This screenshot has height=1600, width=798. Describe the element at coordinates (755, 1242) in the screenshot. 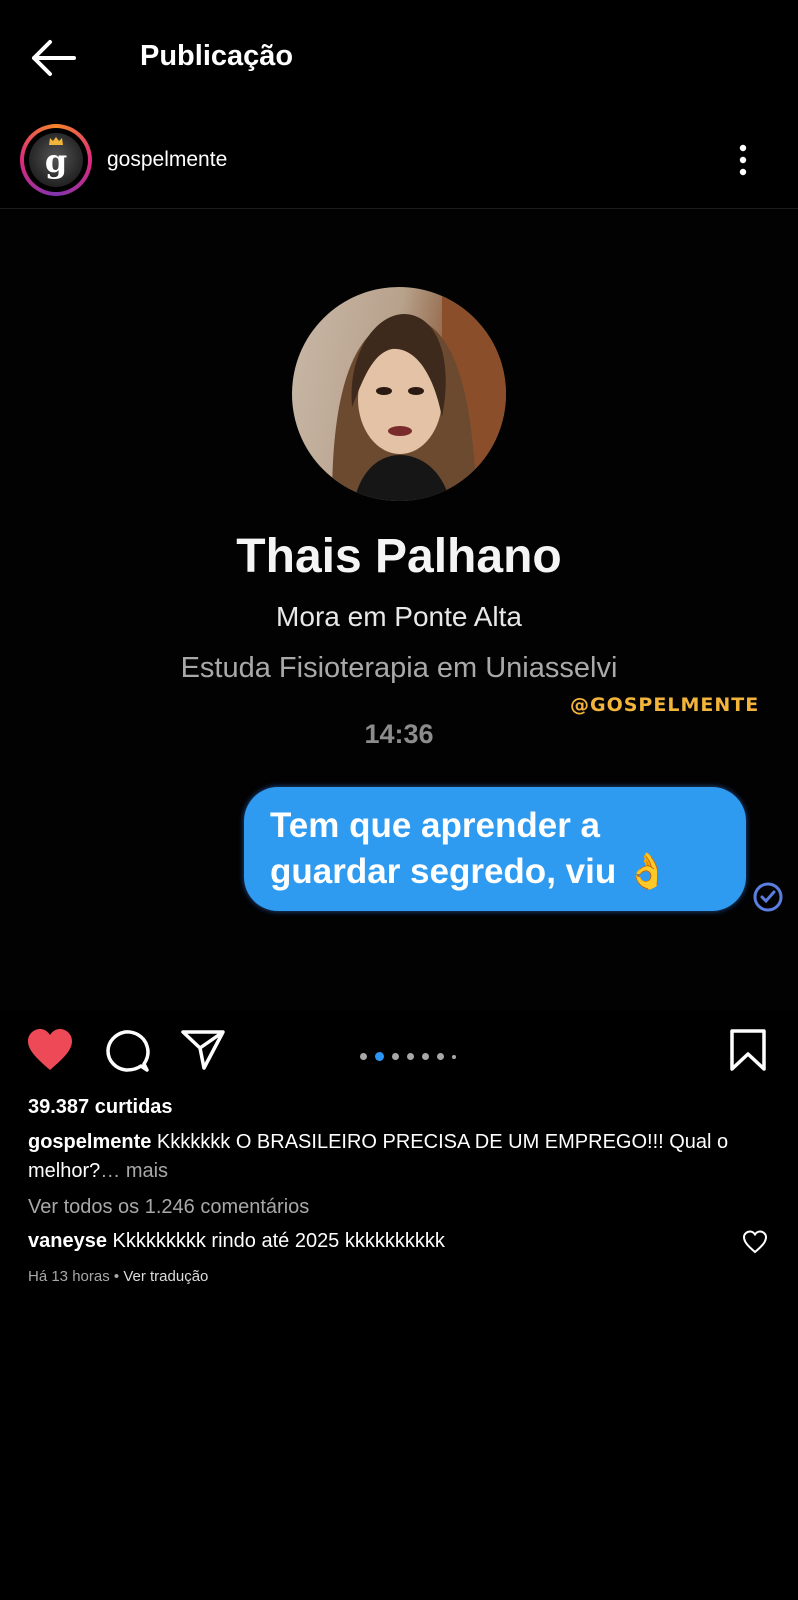

I see `comment-like-heart-icon` at that location.